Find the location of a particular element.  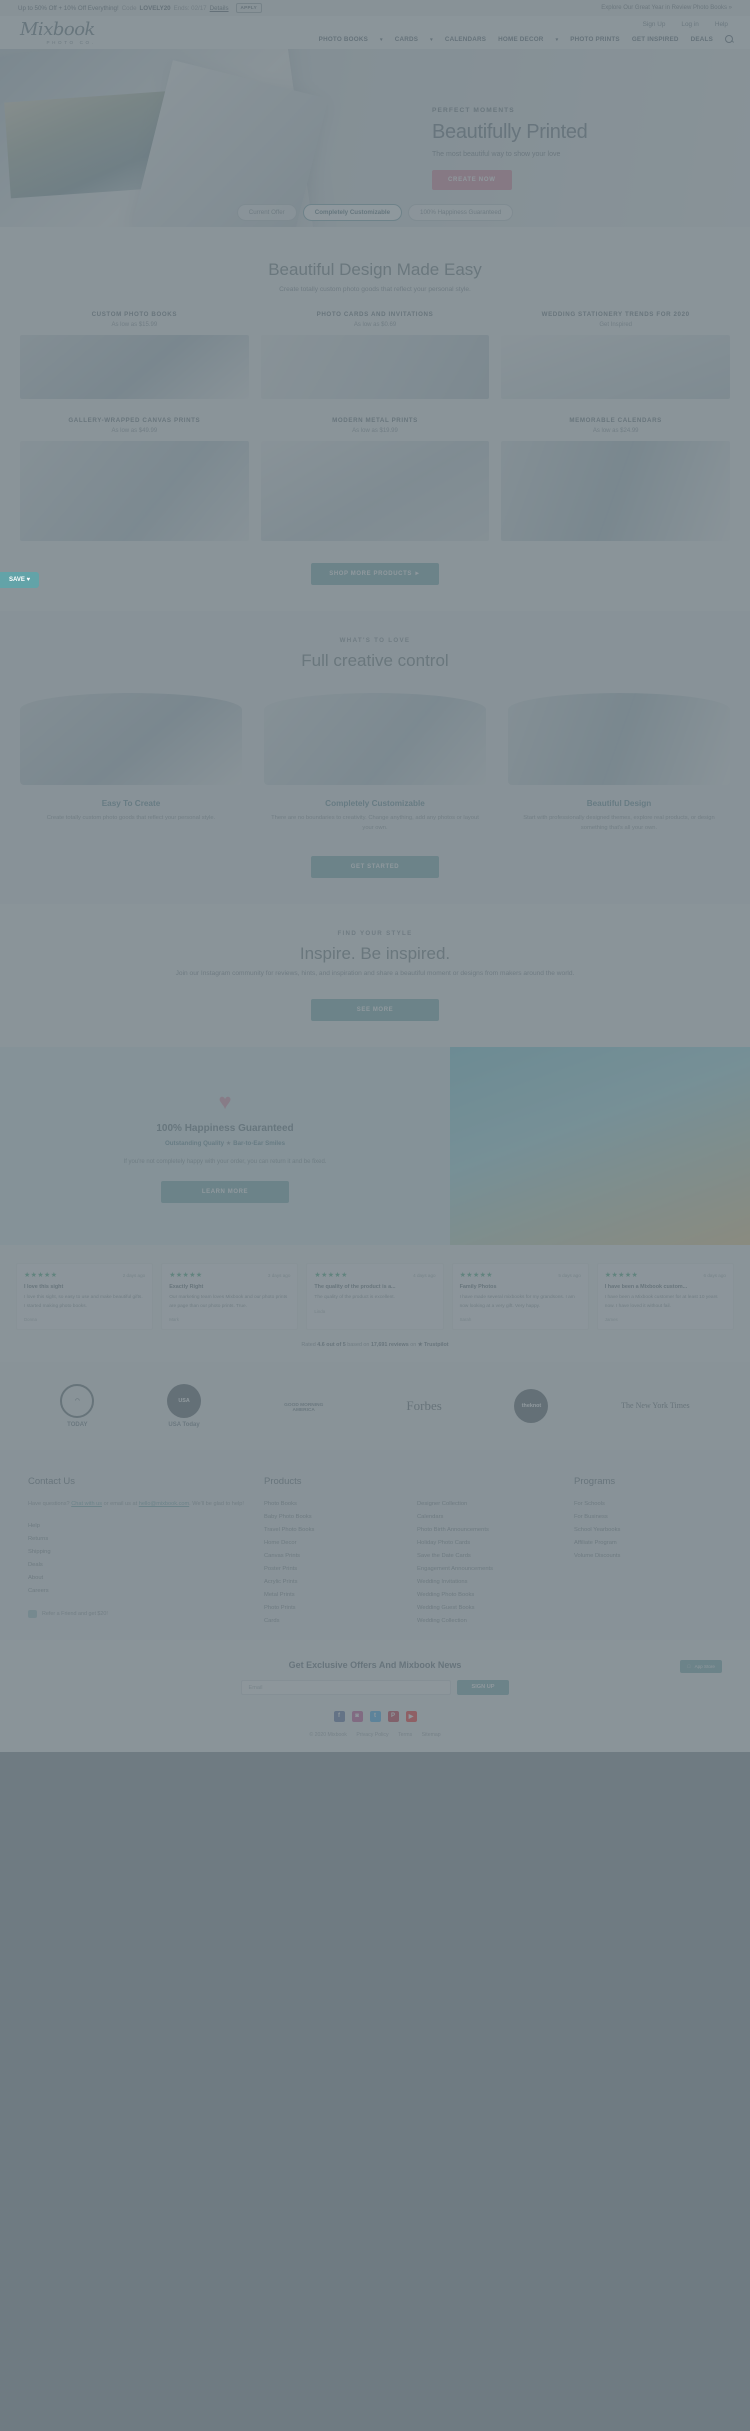

guarantee-cta-button: LEARN MORE is located at coordinates (225, 1192).